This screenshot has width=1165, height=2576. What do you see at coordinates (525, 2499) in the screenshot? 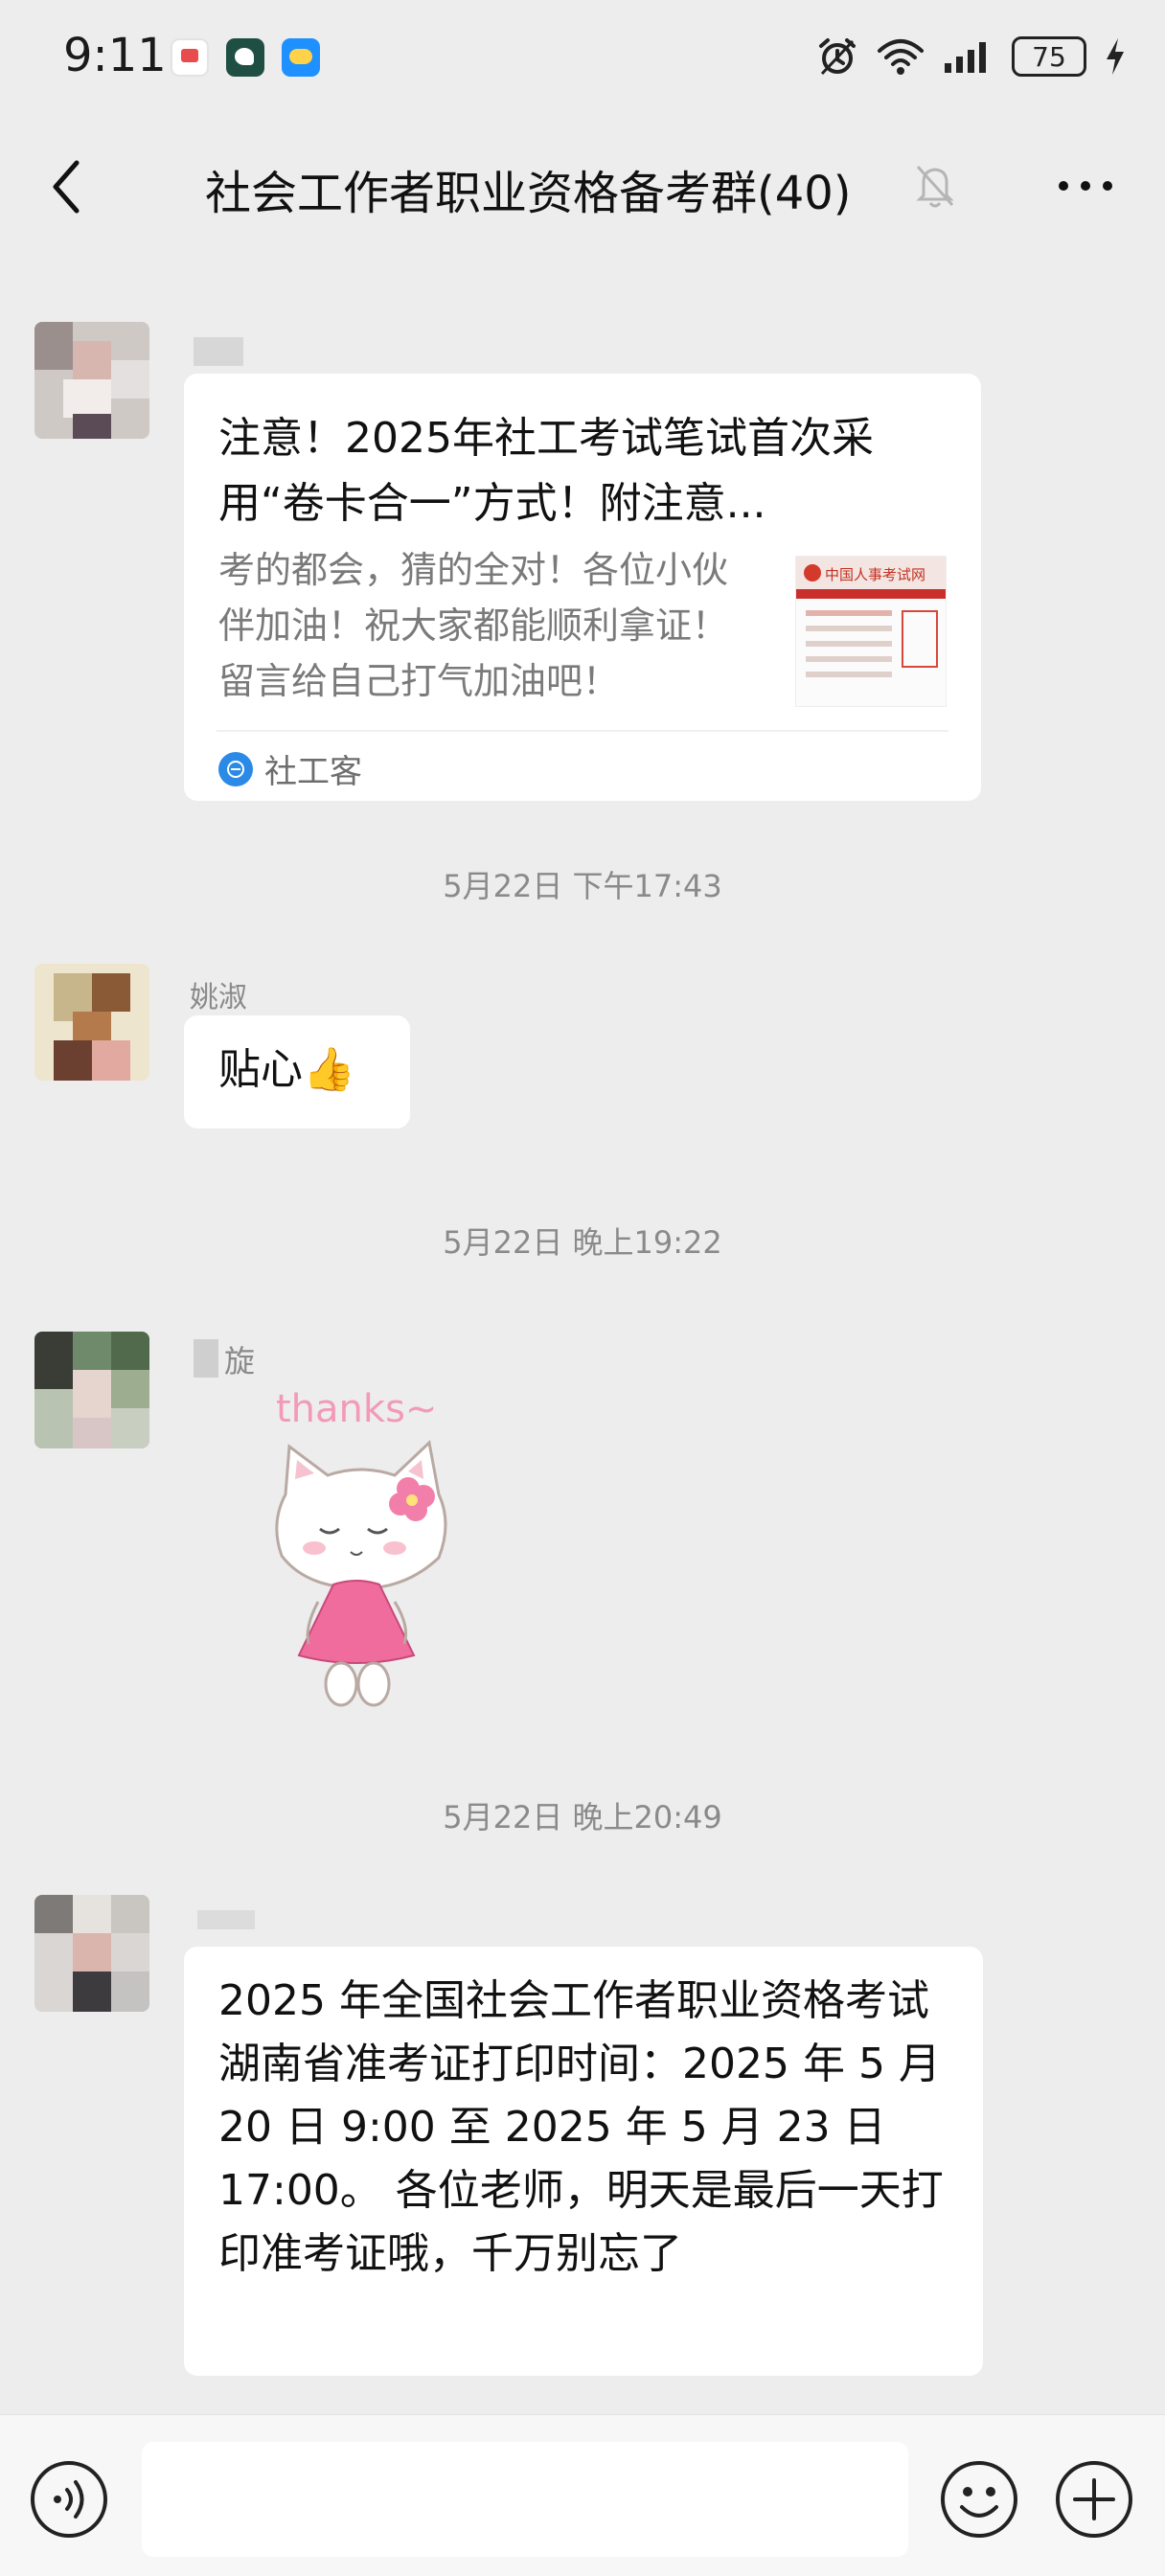
I see `message-input` at bounding box center [525, 2499].